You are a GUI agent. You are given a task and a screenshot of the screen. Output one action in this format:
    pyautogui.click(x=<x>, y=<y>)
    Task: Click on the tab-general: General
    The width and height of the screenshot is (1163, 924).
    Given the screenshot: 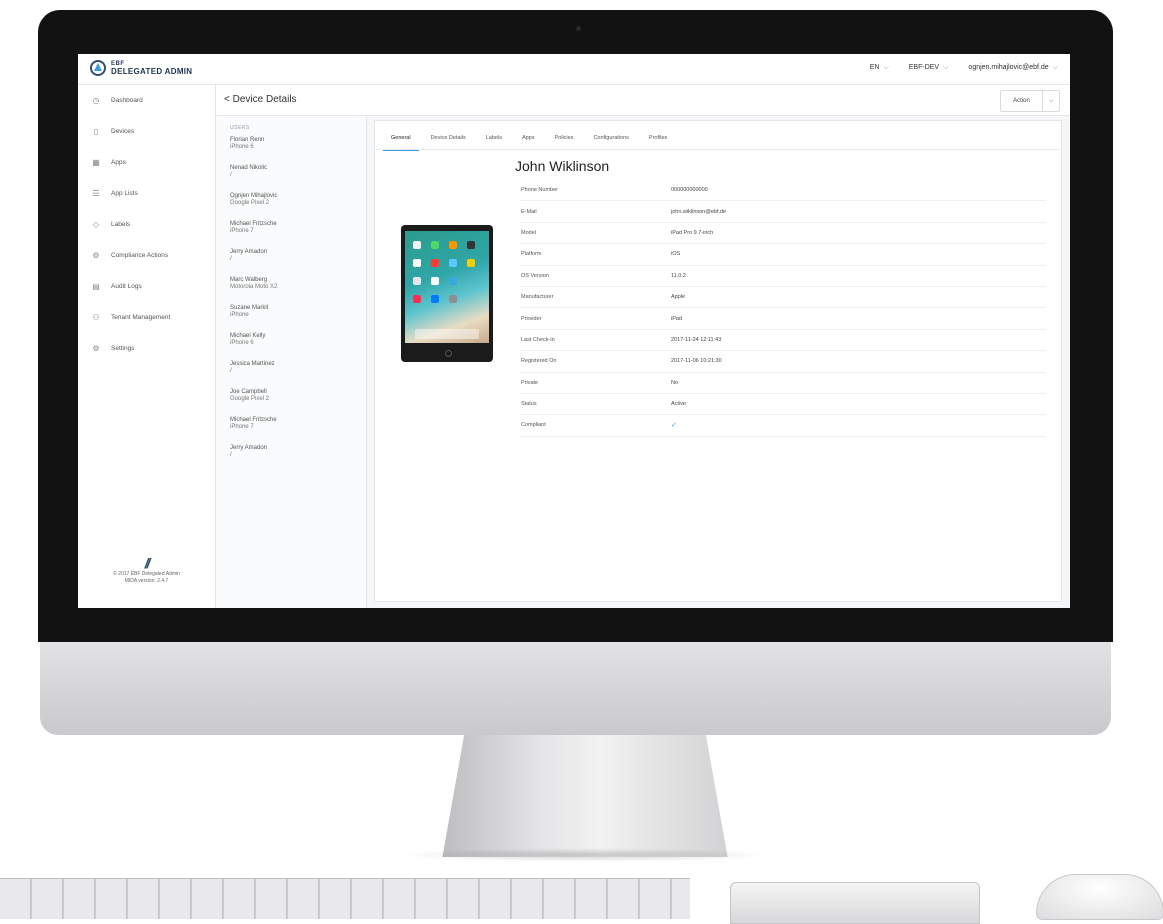 What is the action you would take?
    pyautogui.click(x=401, y=140)
    